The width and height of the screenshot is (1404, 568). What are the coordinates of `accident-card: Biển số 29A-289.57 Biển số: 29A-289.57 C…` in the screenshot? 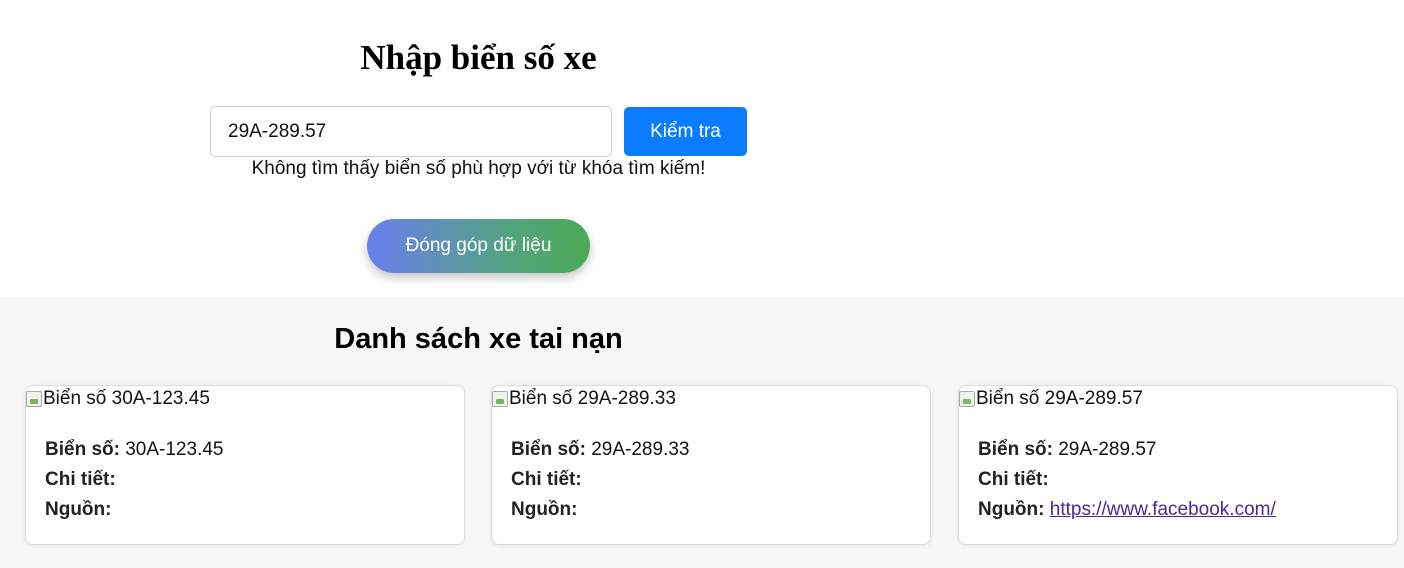 It's located at (1178, 465).